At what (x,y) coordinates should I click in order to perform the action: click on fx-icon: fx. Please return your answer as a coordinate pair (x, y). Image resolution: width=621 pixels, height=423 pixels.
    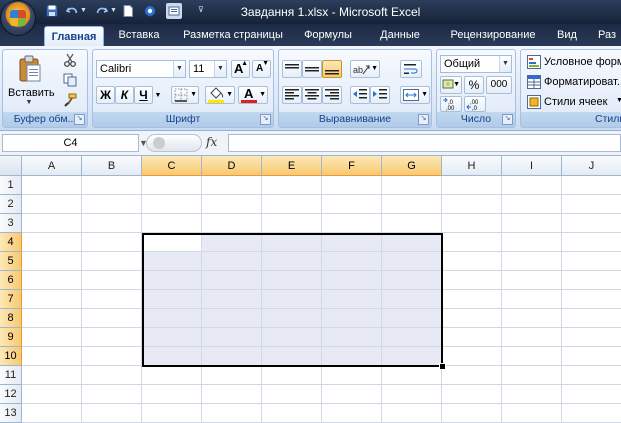
    Looking at the image, I should click on (211, 142).